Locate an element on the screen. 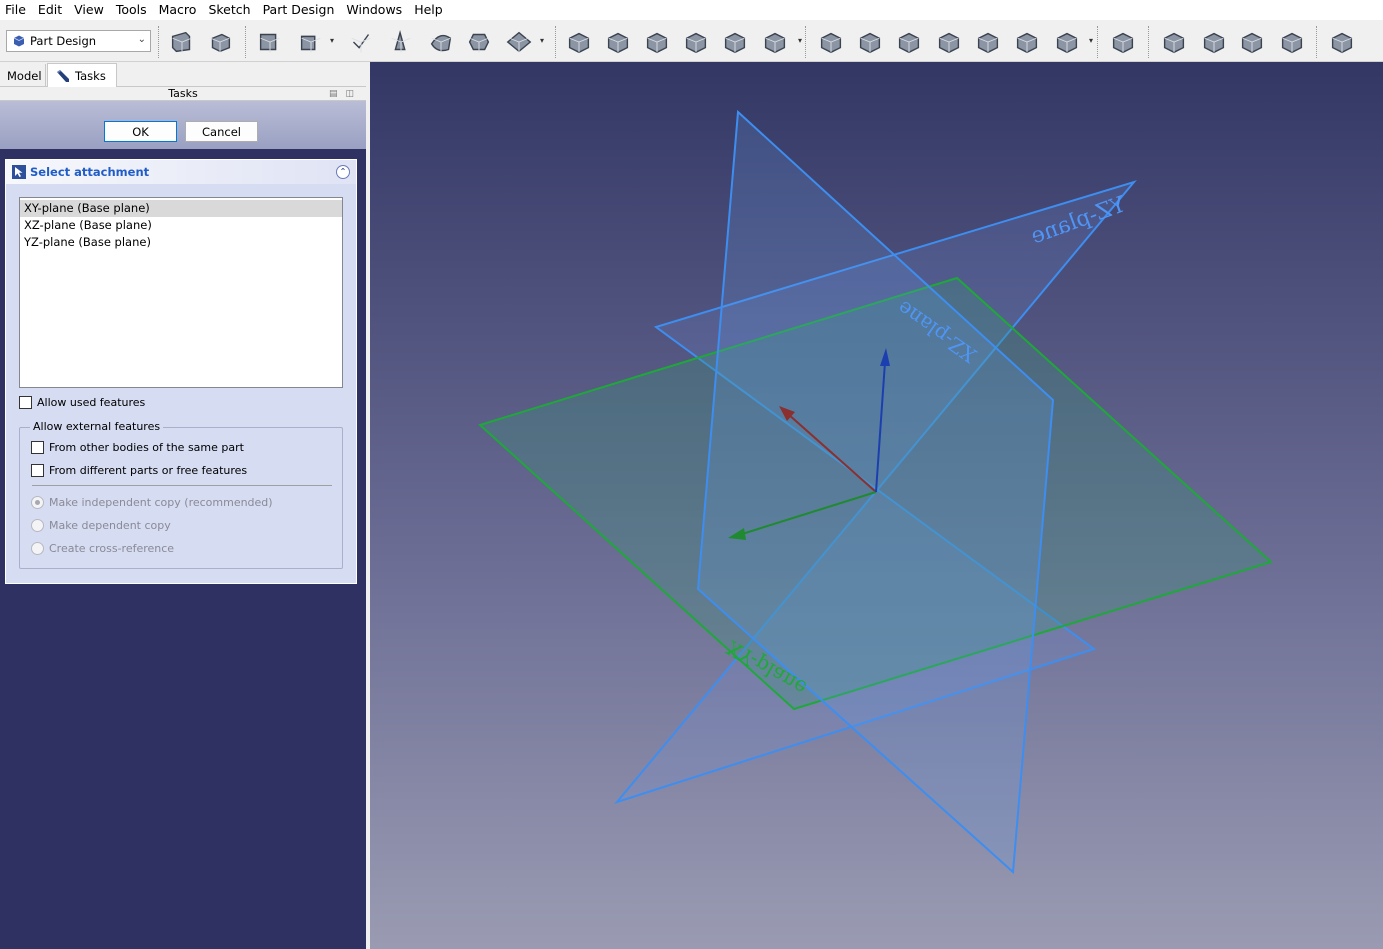 The image size is (1383, 949). tab-tasks-label: Tasks is located at coordinates (90, 75).